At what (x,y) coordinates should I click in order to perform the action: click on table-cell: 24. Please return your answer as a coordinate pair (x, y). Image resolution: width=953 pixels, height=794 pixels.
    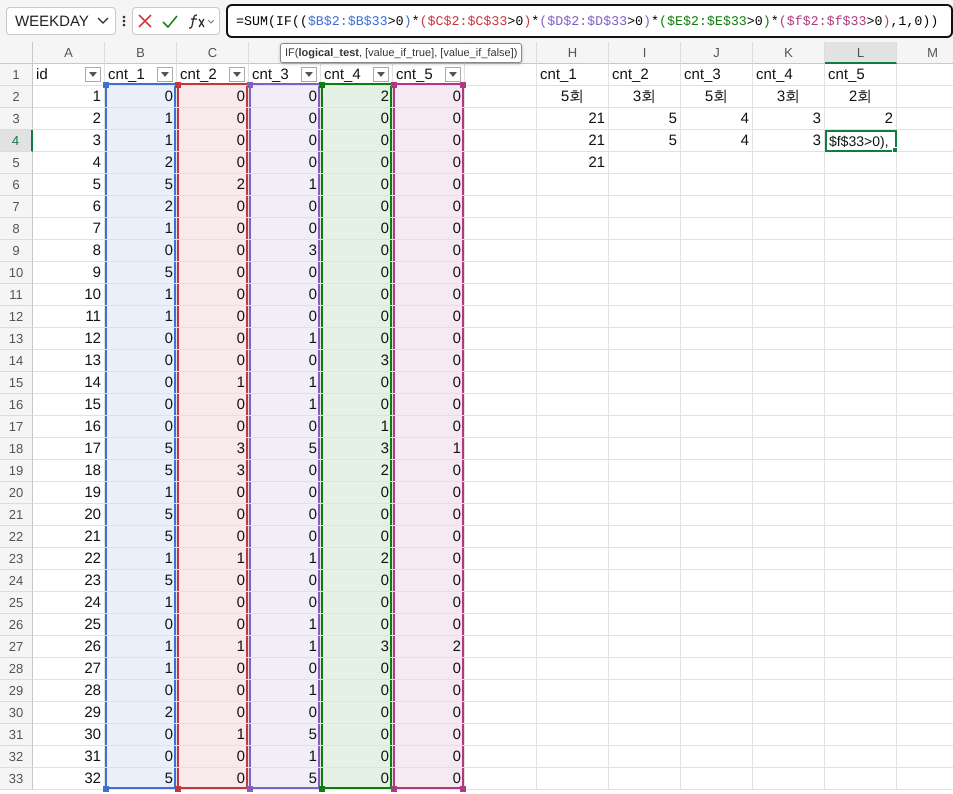
    Looking at the image, I should click on (69, 603).